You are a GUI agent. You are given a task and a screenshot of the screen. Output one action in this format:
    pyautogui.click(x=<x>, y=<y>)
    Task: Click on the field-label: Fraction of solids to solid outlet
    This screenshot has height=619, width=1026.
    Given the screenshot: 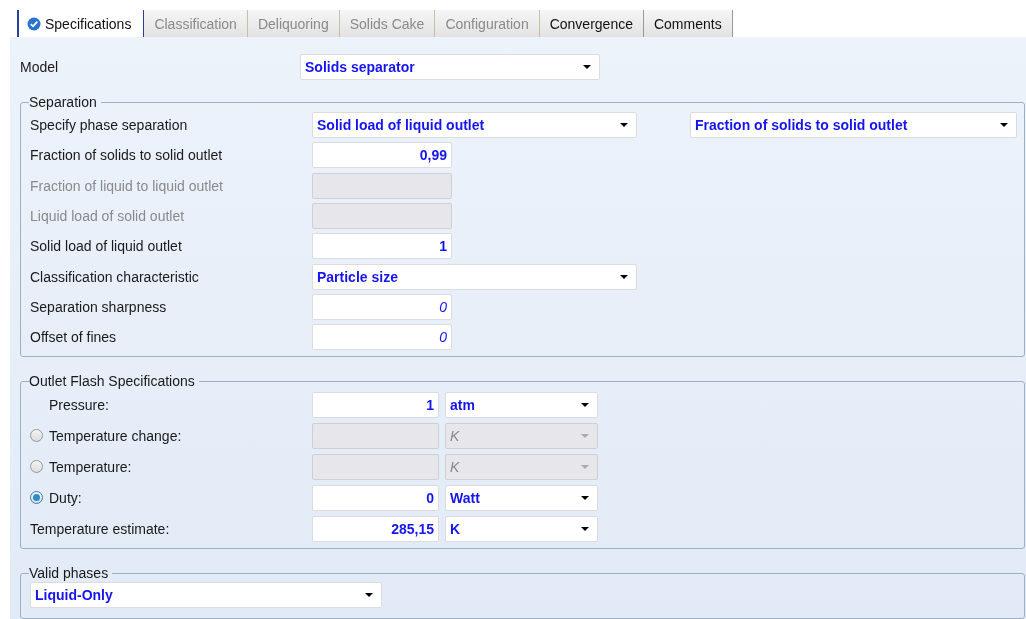 What is the action you would take?
    pyautogui.click(x=127, y=155)
    